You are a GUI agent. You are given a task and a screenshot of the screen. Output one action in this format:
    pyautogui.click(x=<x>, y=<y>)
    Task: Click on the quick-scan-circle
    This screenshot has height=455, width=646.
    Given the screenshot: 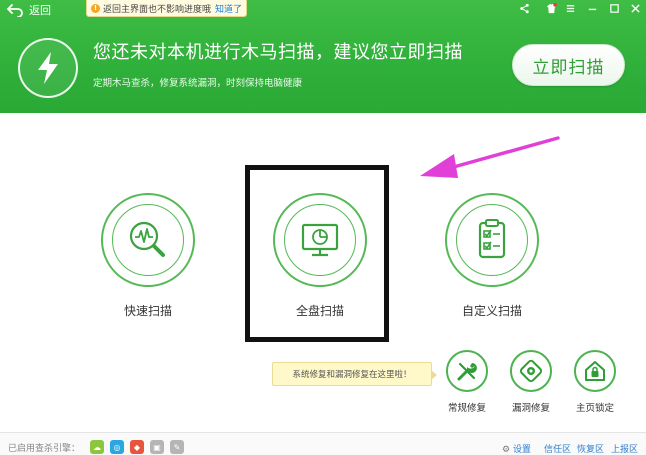 What is the action you would take?
    pyautogui.click(x=148, y=240)
    